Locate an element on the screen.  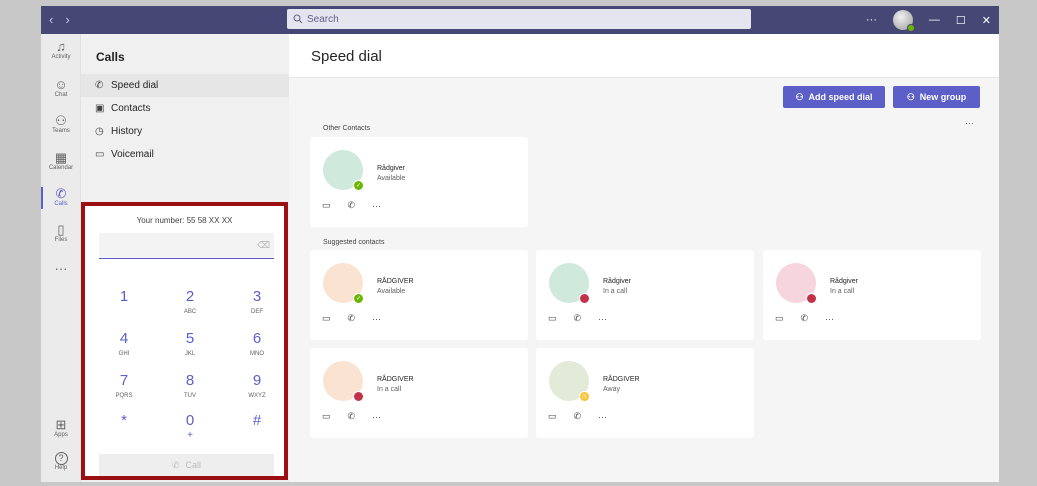
rail-item-files: ▯ Files is located at coordinates (61, 233).